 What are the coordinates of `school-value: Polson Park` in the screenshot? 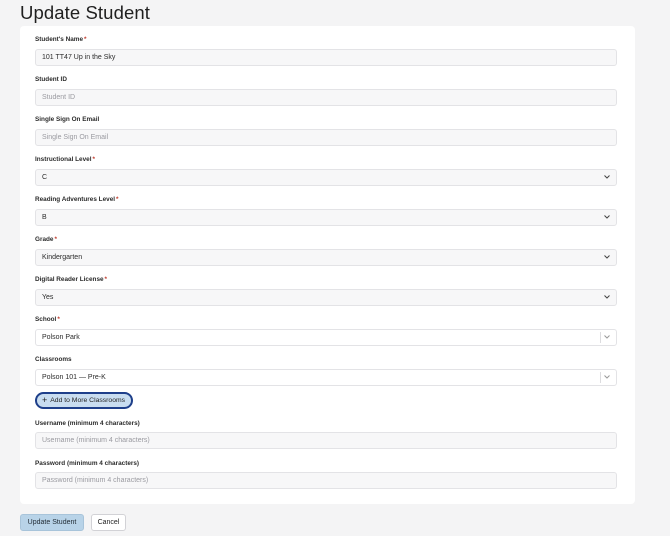 It's located at (61, 337).